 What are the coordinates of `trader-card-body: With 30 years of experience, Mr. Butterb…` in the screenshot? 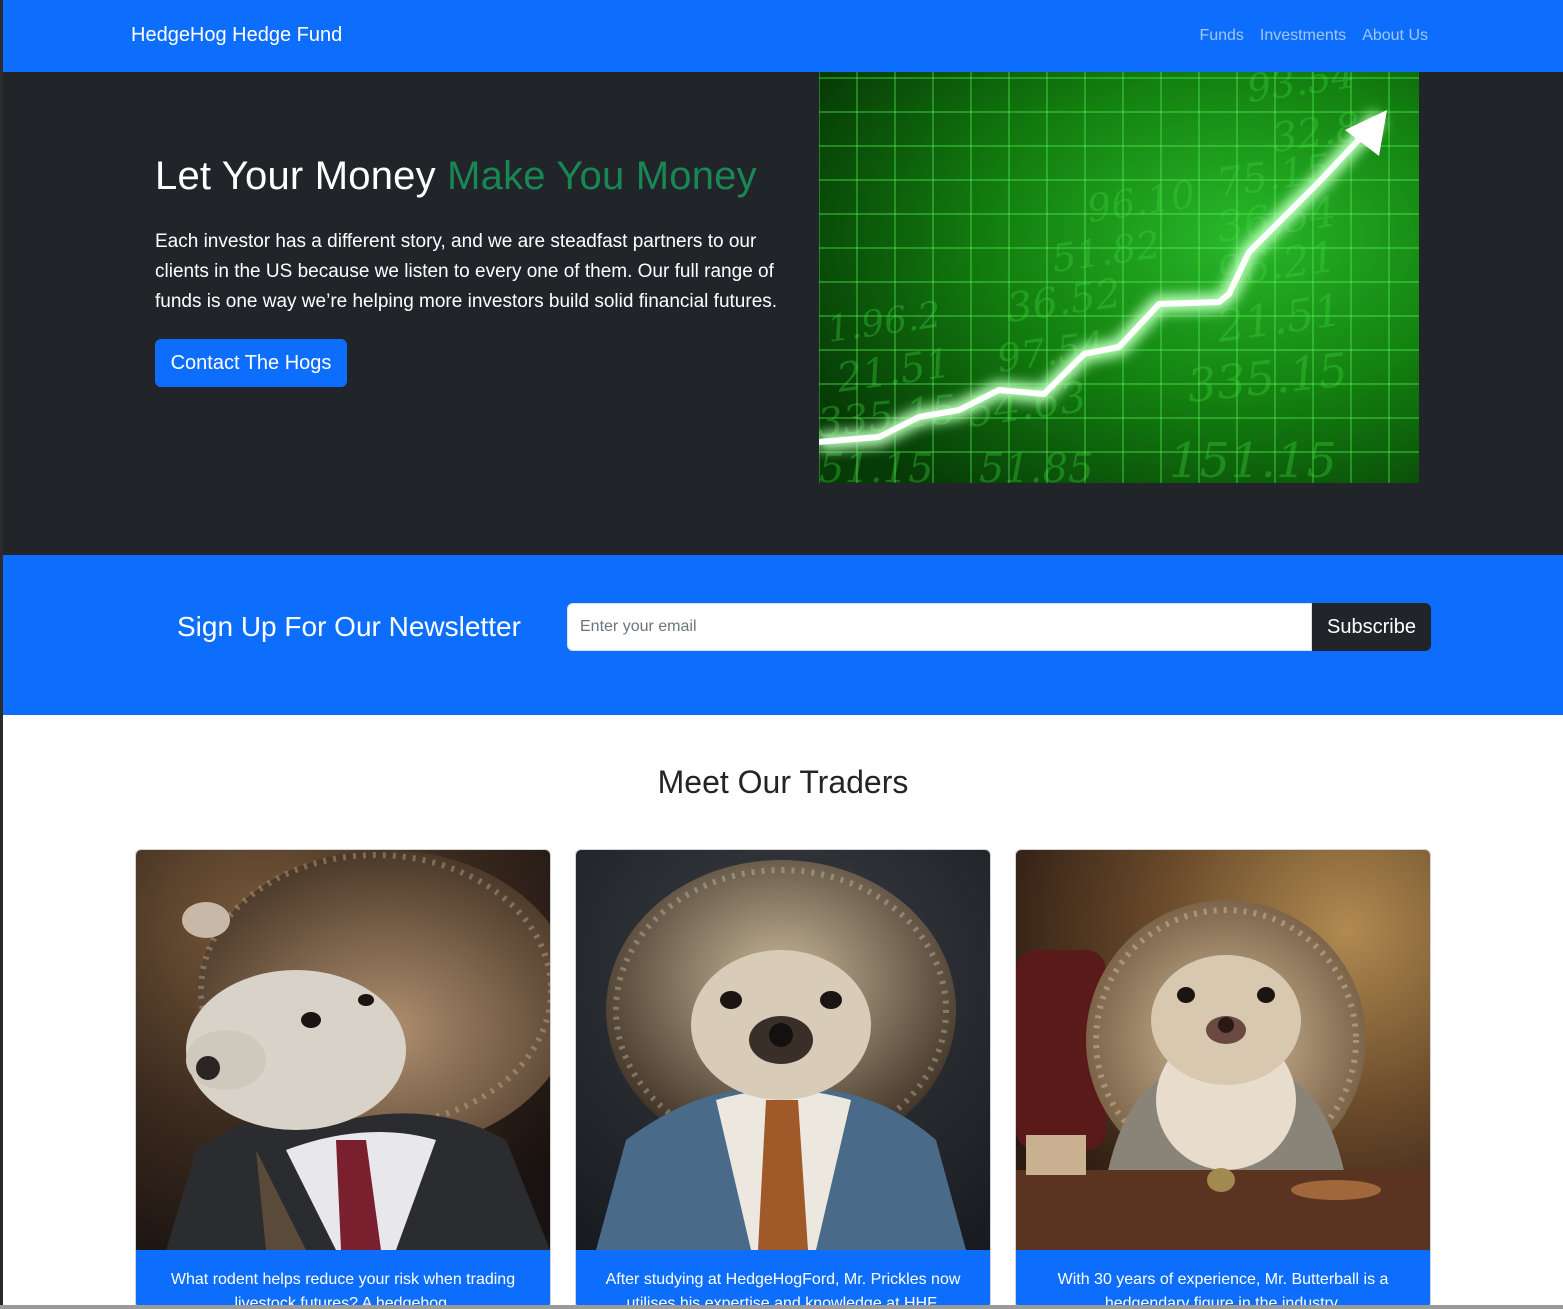 It's located at (1223, 1279).